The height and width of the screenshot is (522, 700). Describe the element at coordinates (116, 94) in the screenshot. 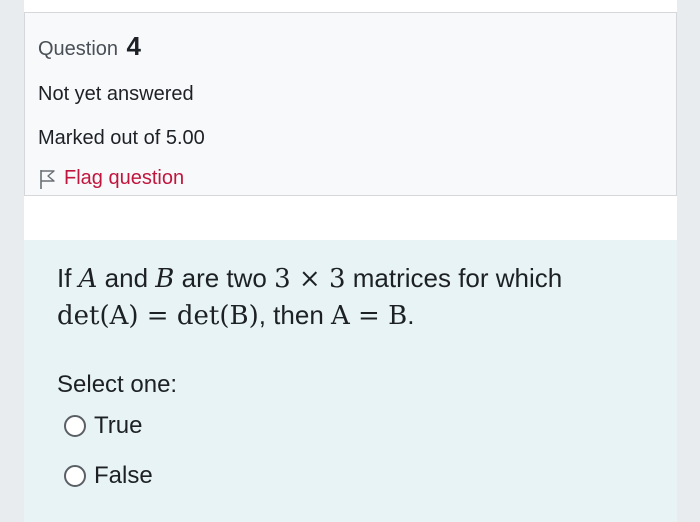

I see `question-state: Not yet answered` at that location.